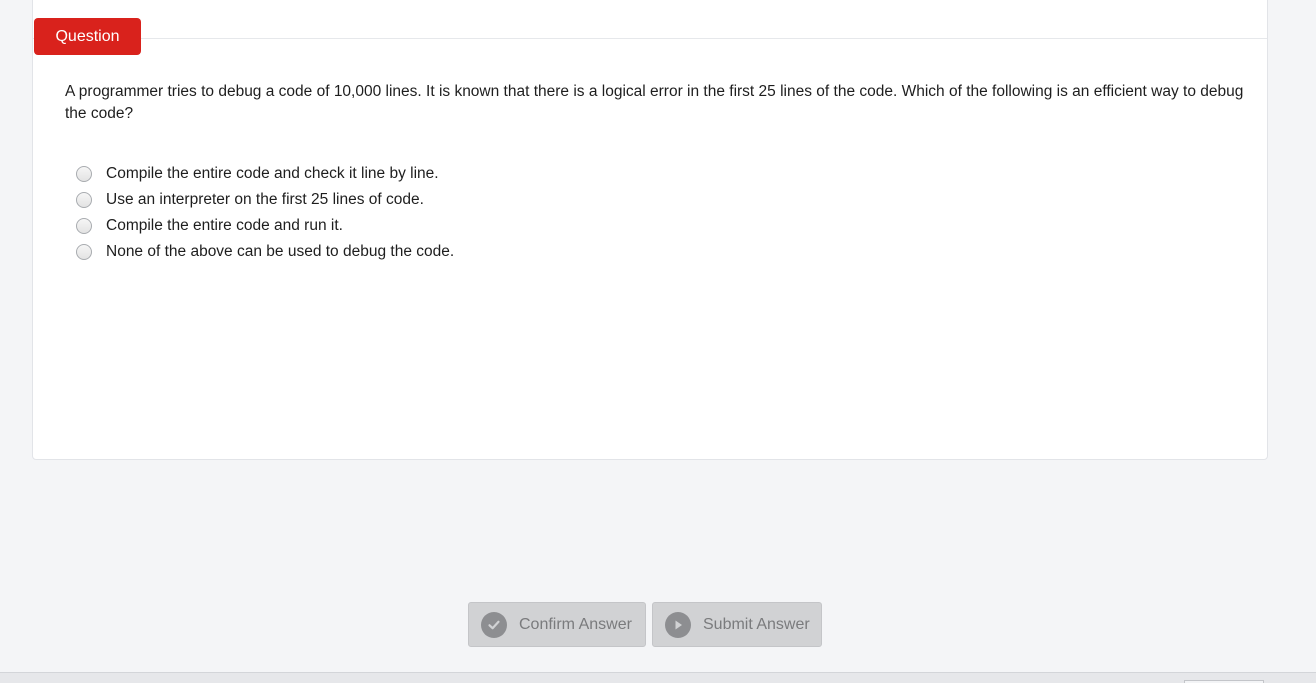  What do you see at coordinates (224, 226) in the screenshot?
I see `option-label: Compile the entire code and run it.` at bounding box center [224, 226].